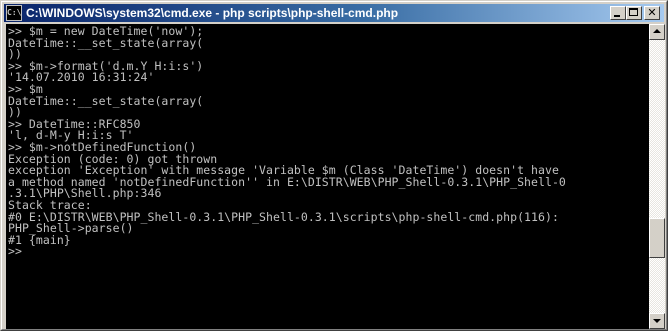 This screenshot has width=668, height=331. What do you see at coordinates (81, 77) in the screenshot?
I see `console-line: '14.07.2010 16:31:24'` at bounding box center [81, 77].